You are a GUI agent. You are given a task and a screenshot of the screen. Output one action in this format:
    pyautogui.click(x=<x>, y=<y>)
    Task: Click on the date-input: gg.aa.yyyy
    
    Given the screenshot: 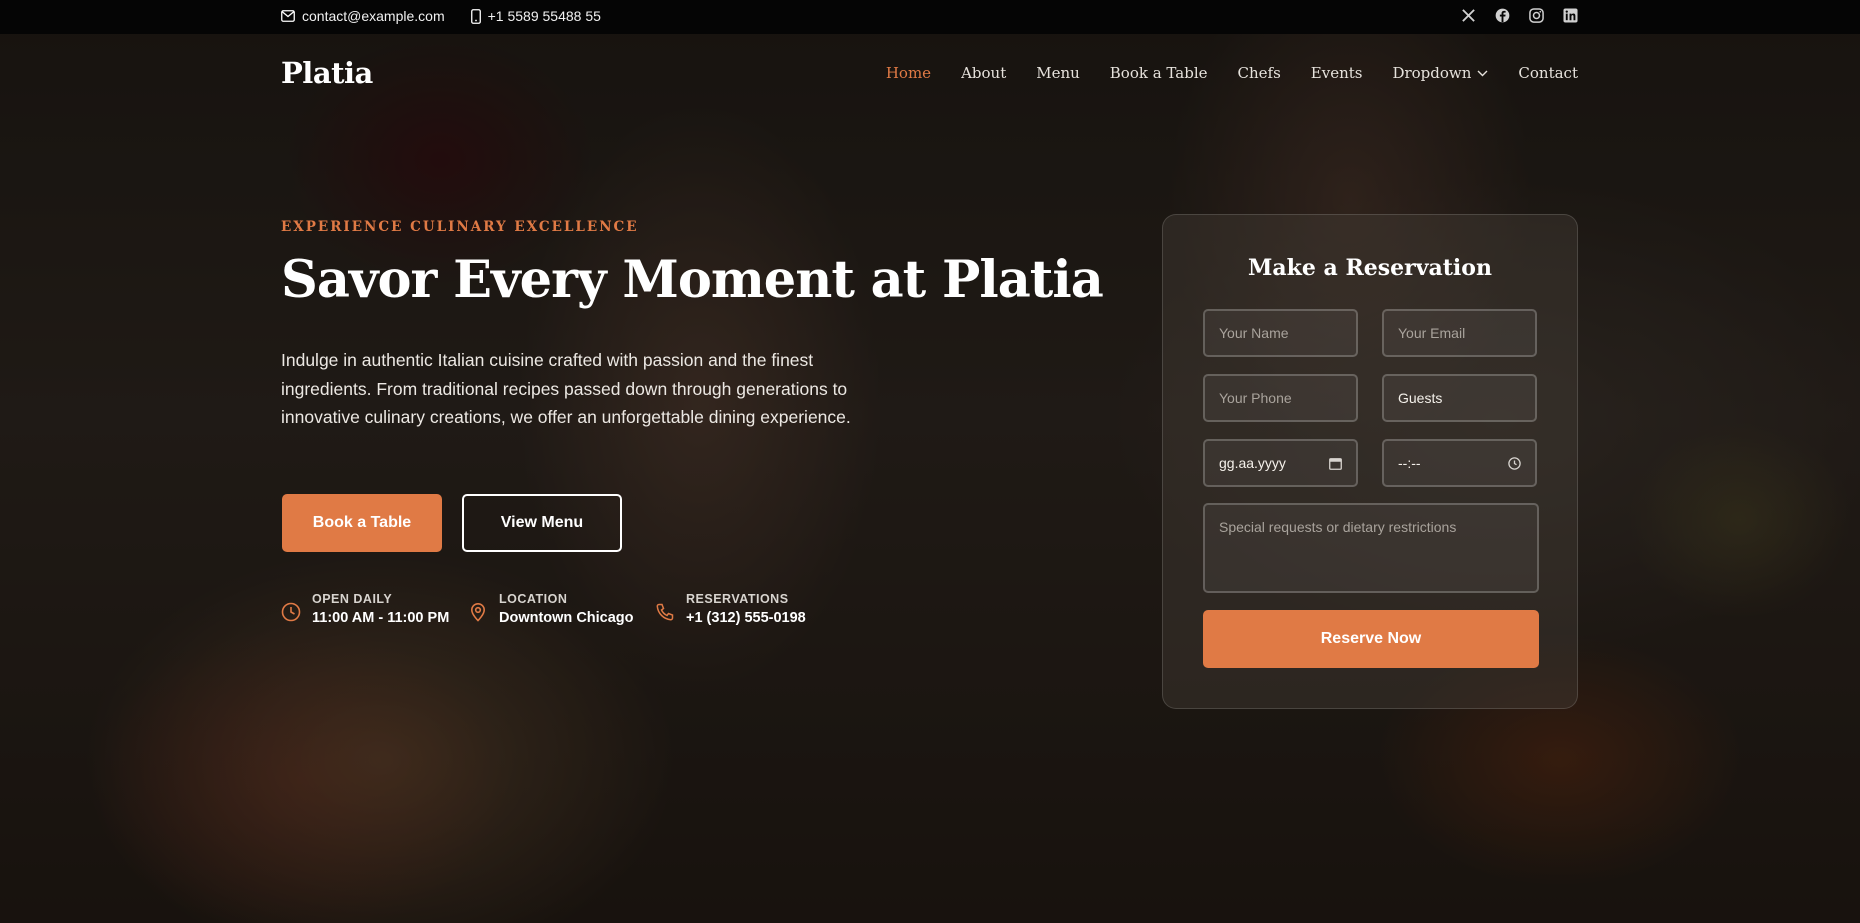 What is the action you would take?
    pyautogui.click(x=1280, y=463)
    